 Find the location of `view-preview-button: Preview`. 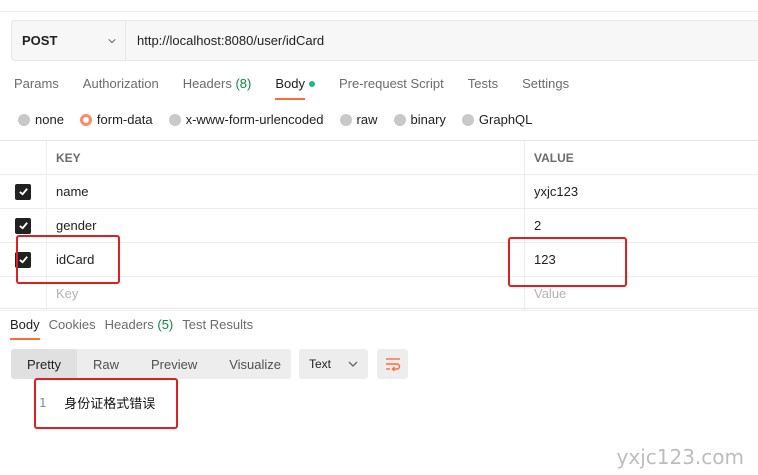

view-preview-button: Preview is located at coordinates (174, 364).